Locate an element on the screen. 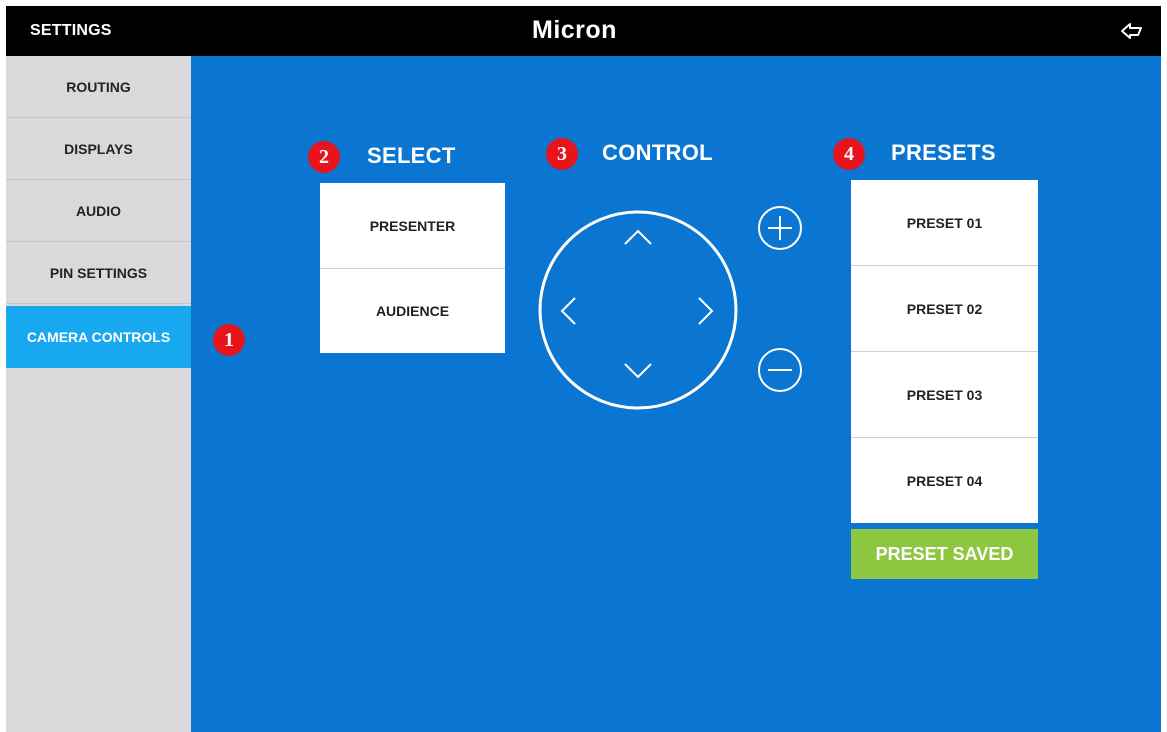 This screenshot has width=1167, height=732. back-arrow-icon is located at coordinates (1132, 31).